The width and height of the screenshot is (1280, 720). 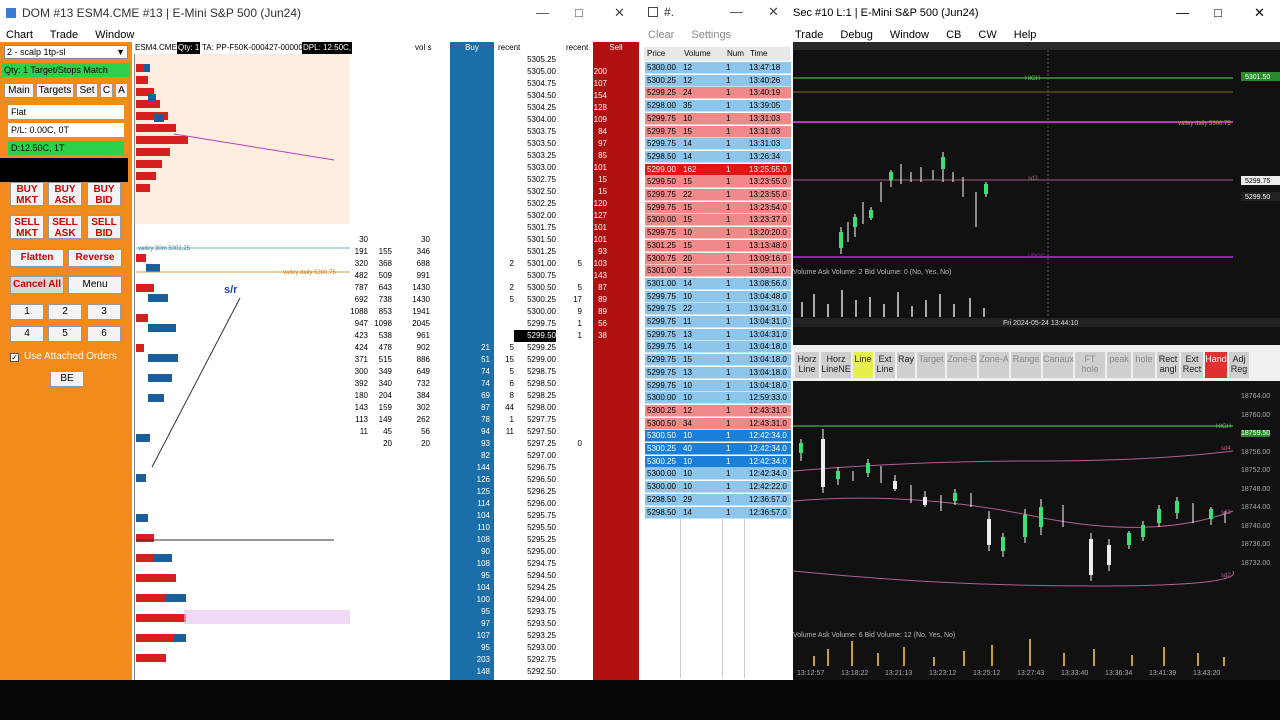 What do you see at coordinates (320, 444) in the screenshot?
I see `ladder-row: 20 20 93 5297.25 0` at bounding box center [320, 444].